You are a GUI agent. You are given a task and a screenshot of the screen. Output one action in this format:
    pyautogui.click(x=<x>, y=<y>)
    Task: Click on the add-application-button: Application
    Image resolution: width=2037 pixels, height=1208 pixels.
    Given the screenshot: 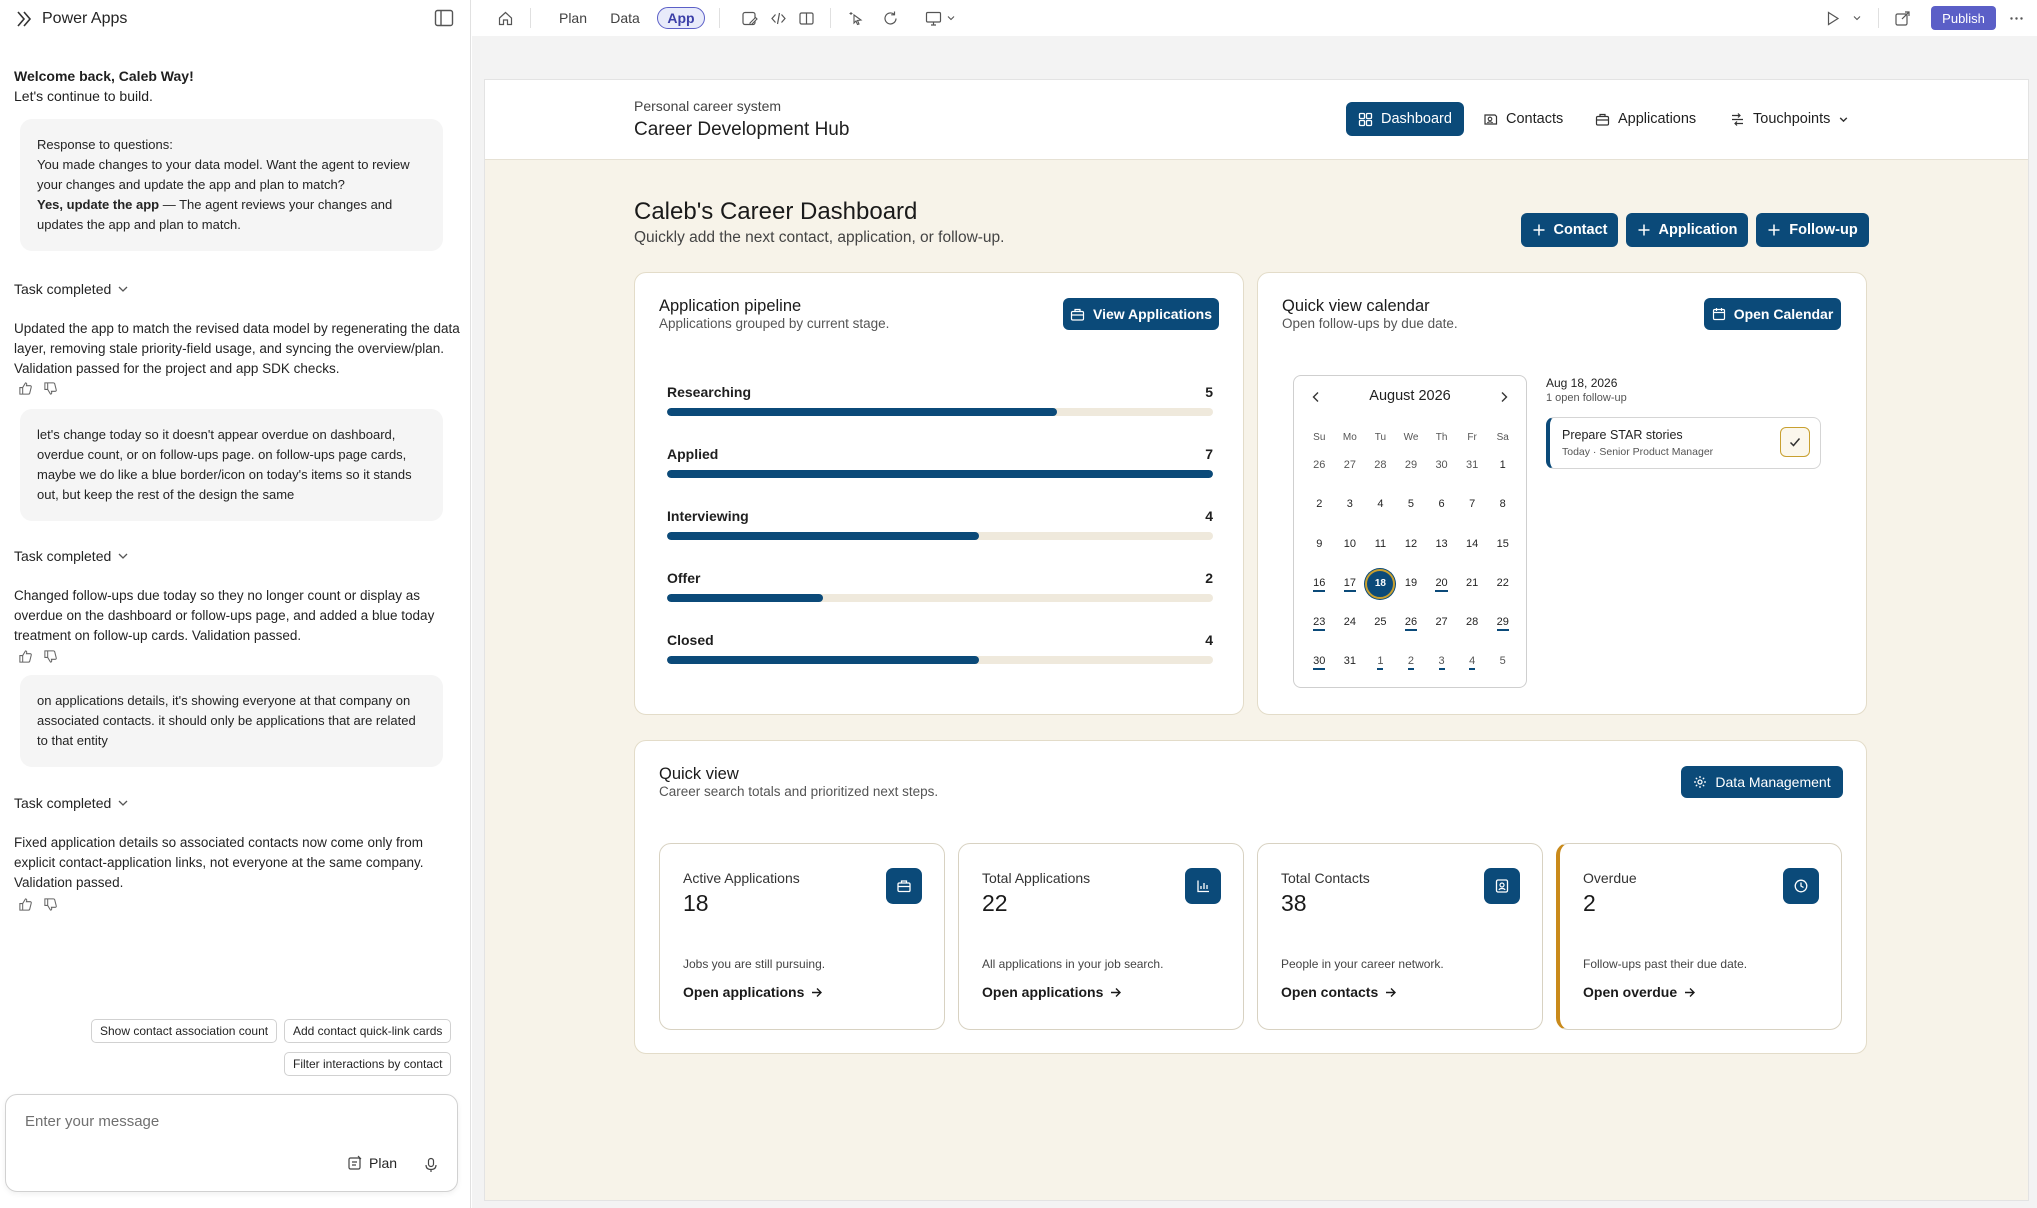 What is the action you would take?
    pyautogui.click(x=1687, y=230)
    